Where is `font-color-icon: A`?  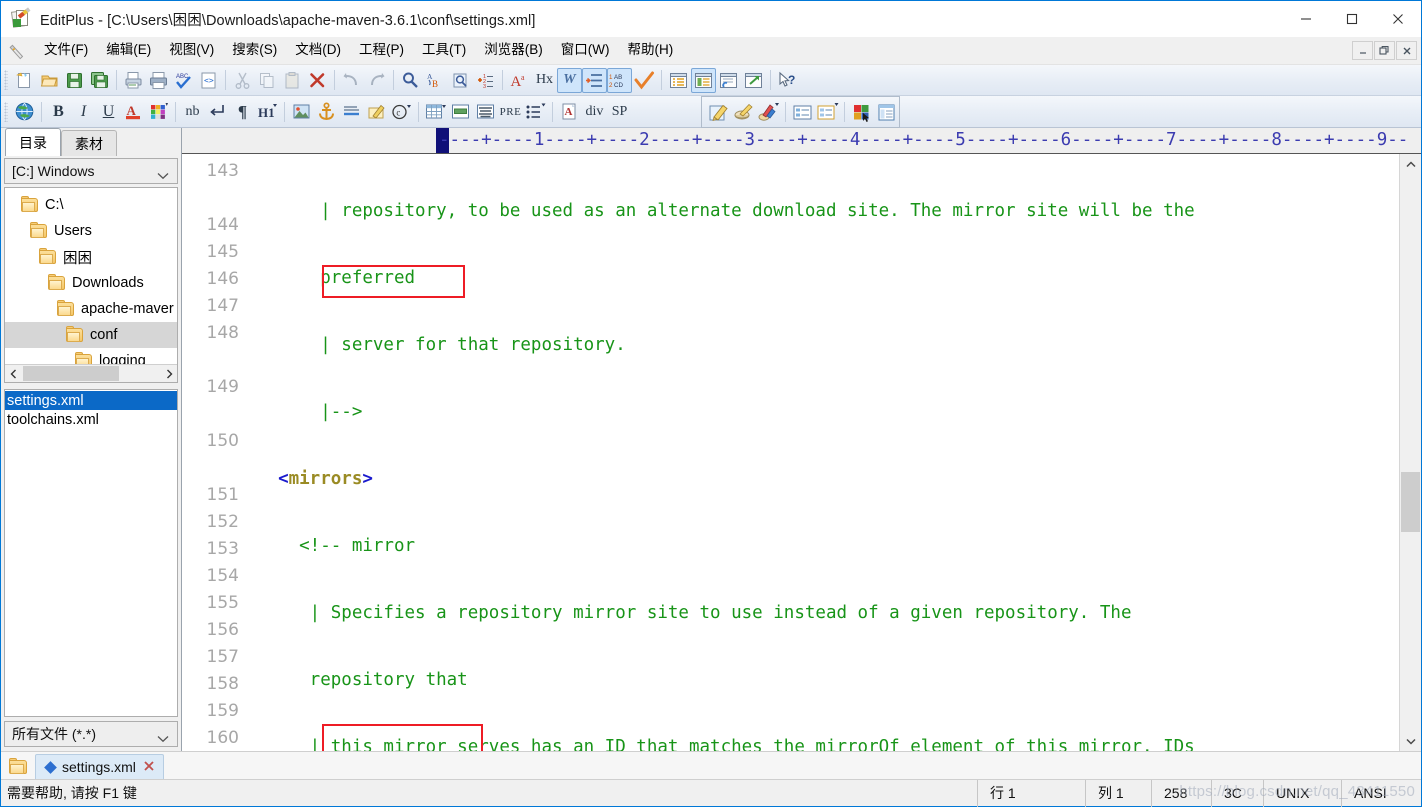 font-color-icon: A is located at coordinates (133, 111).